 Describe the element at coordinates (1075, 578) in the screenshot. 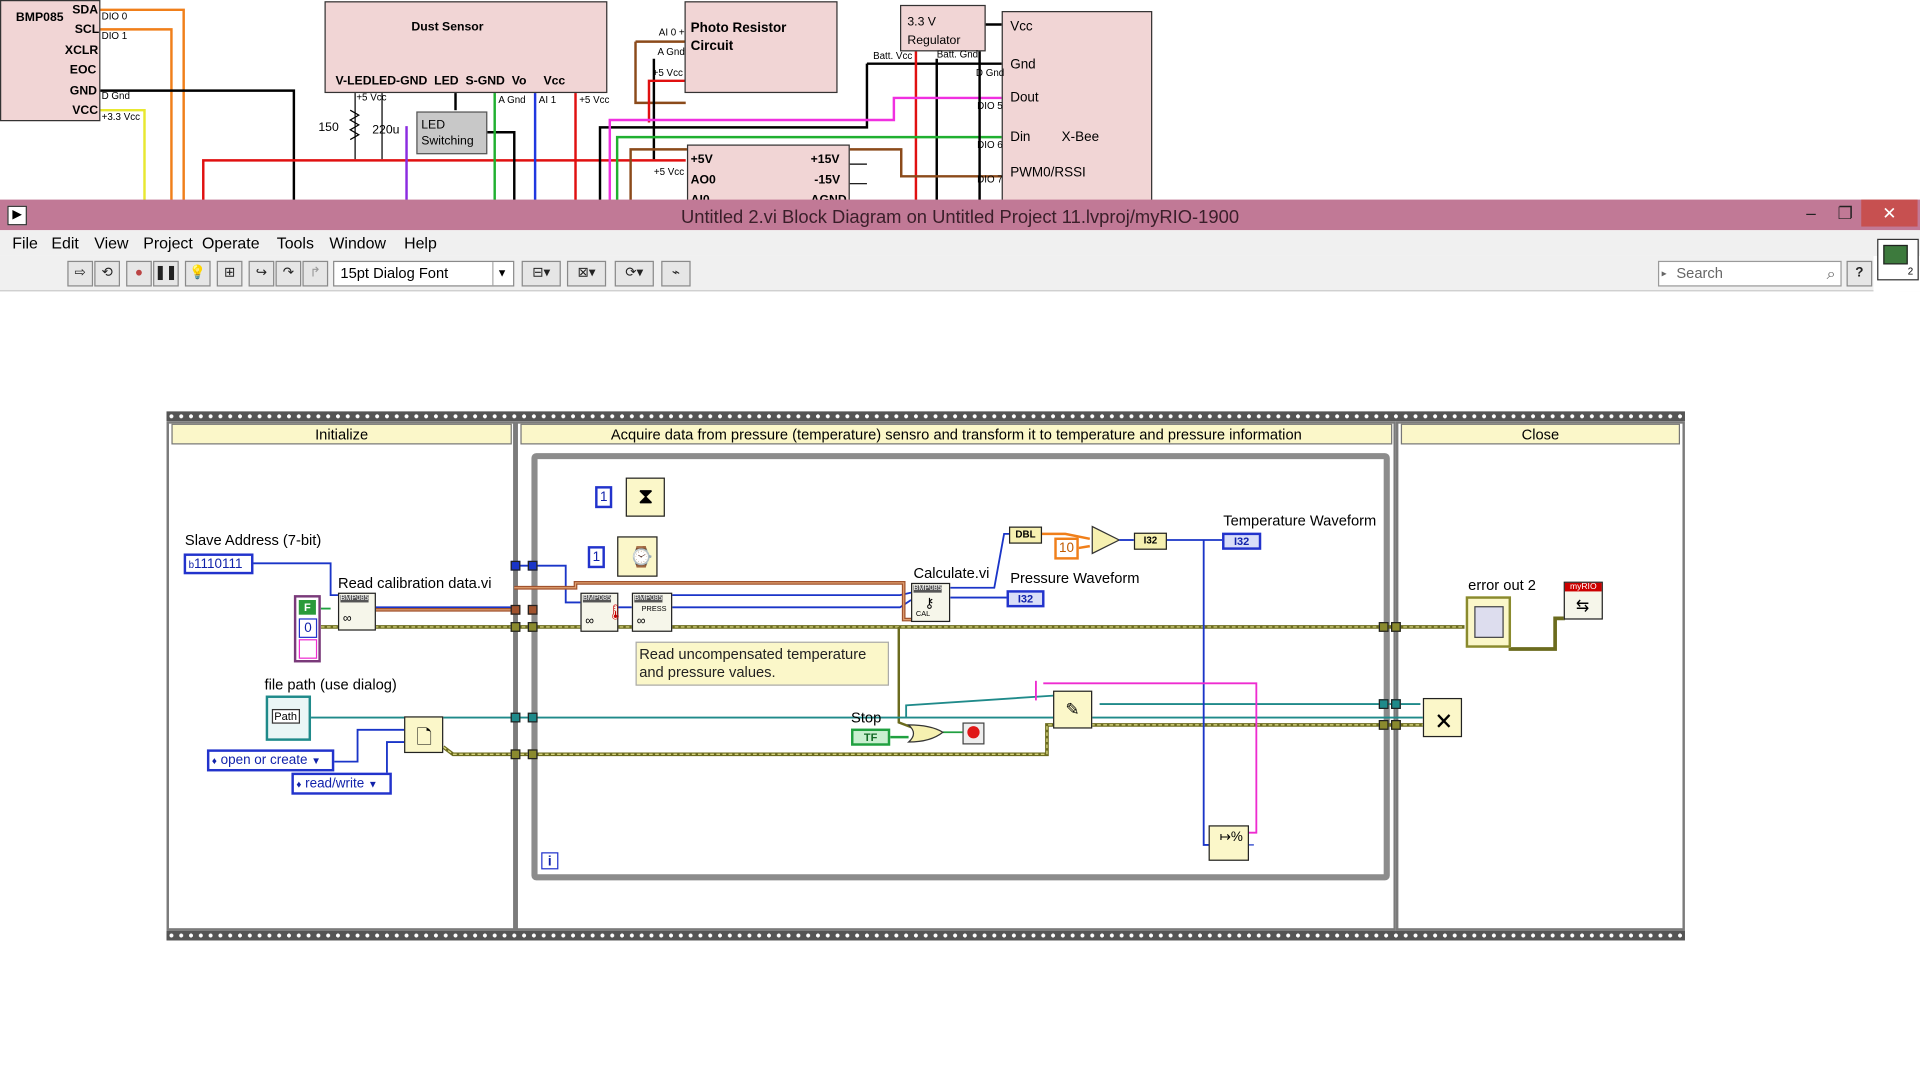

I see `pressure-waveform-label: Pressure Waveform` at that location.